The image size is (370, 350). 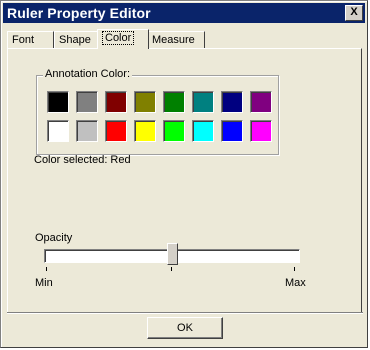 I want to click on color-swatch-r1-c4, so click(x=145, y=102).